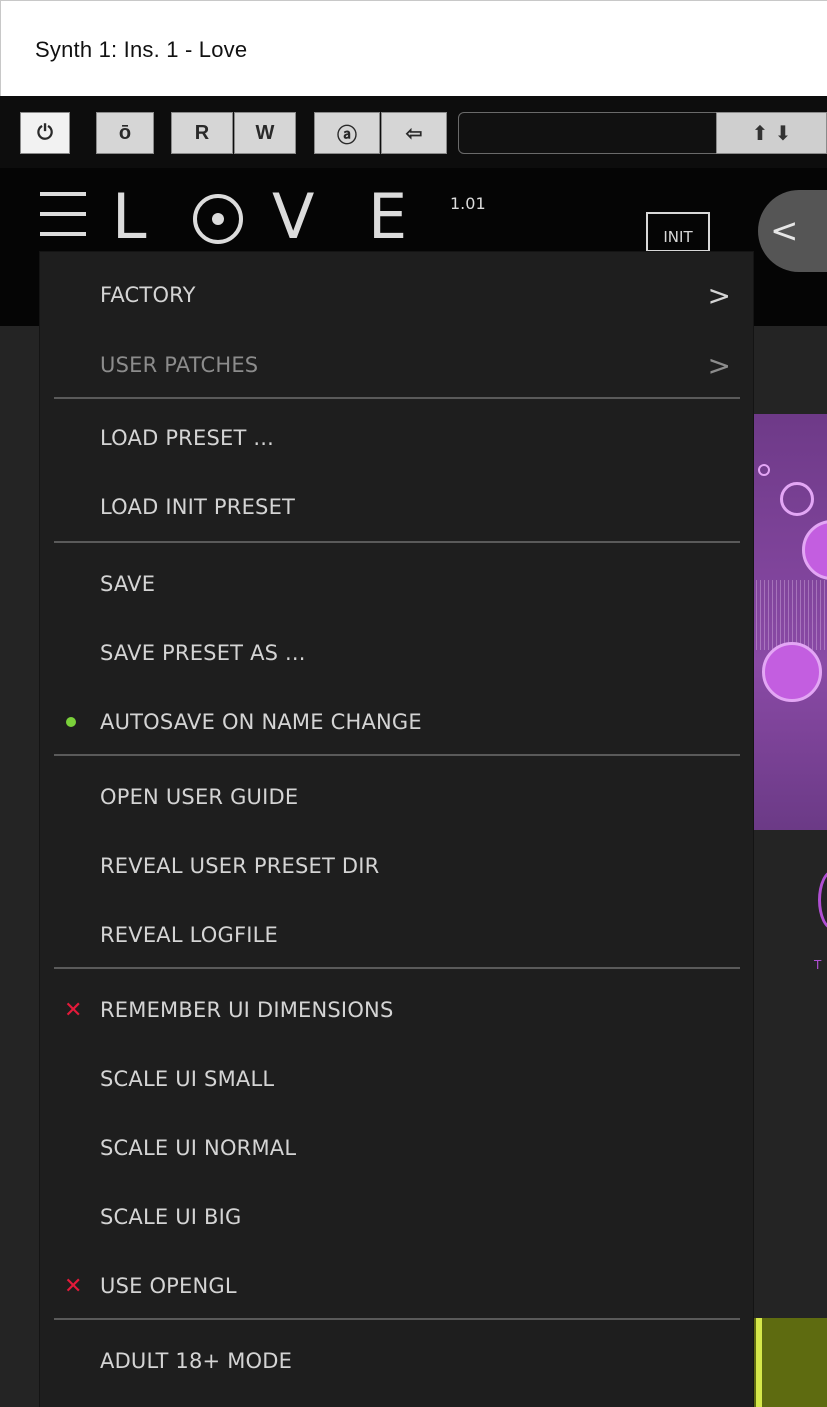 Image resolution: width=827 pixels, height=1407 pixels. What do you see at coordinates (818, 965) in the screenshot?
I see `knob-label: T` at bounding box center [818, 965].